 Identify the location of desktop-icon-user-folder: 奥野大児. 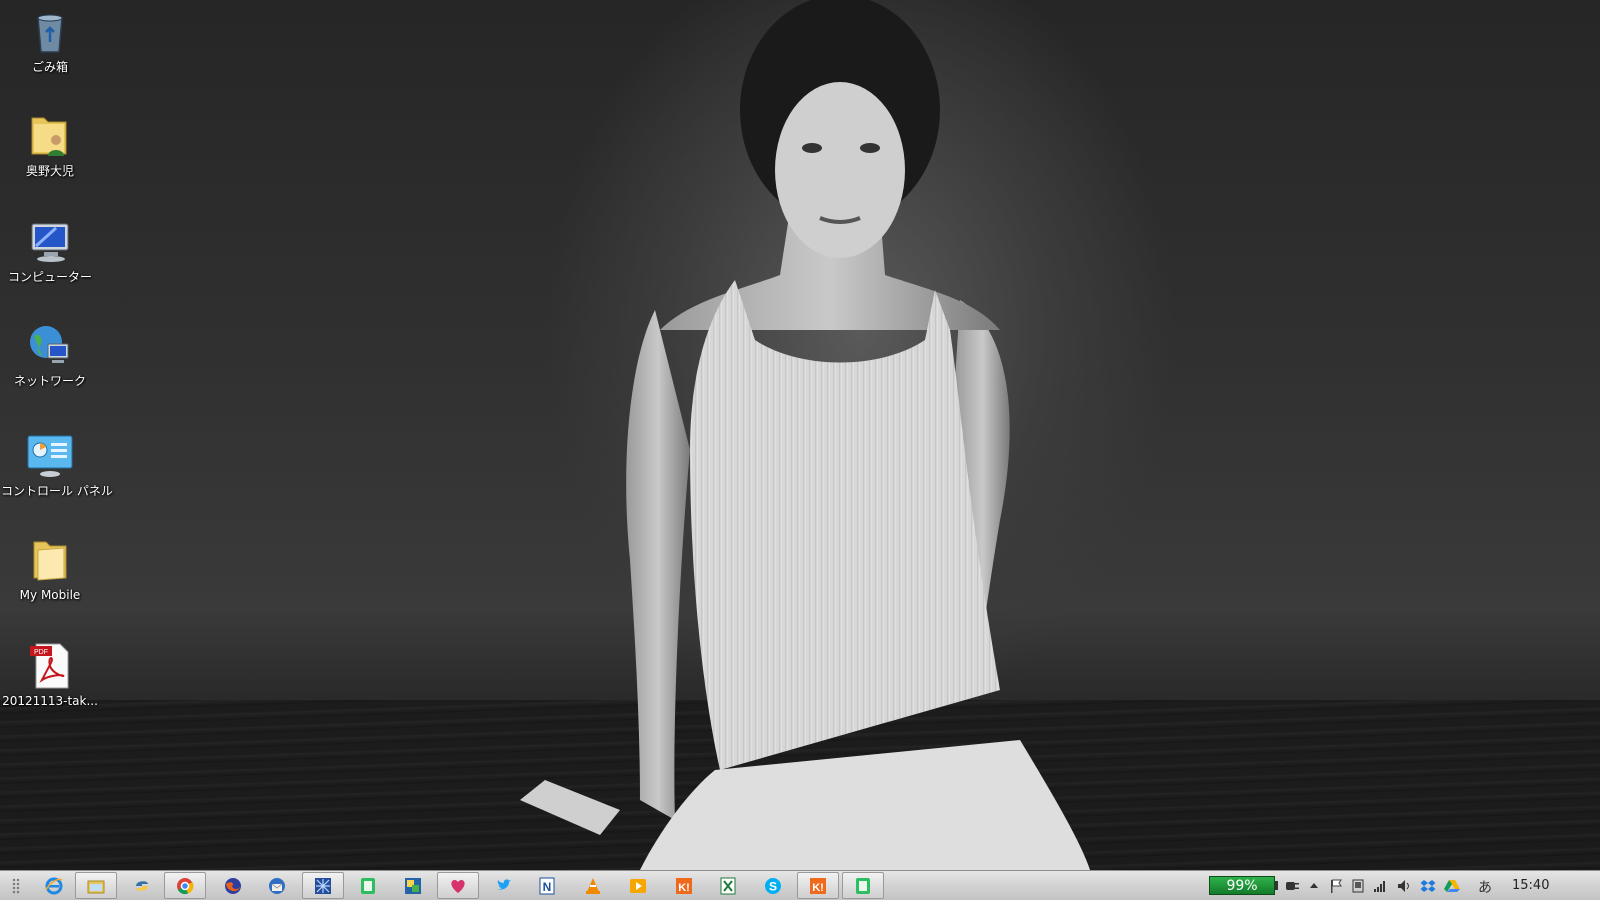
(50, 145).